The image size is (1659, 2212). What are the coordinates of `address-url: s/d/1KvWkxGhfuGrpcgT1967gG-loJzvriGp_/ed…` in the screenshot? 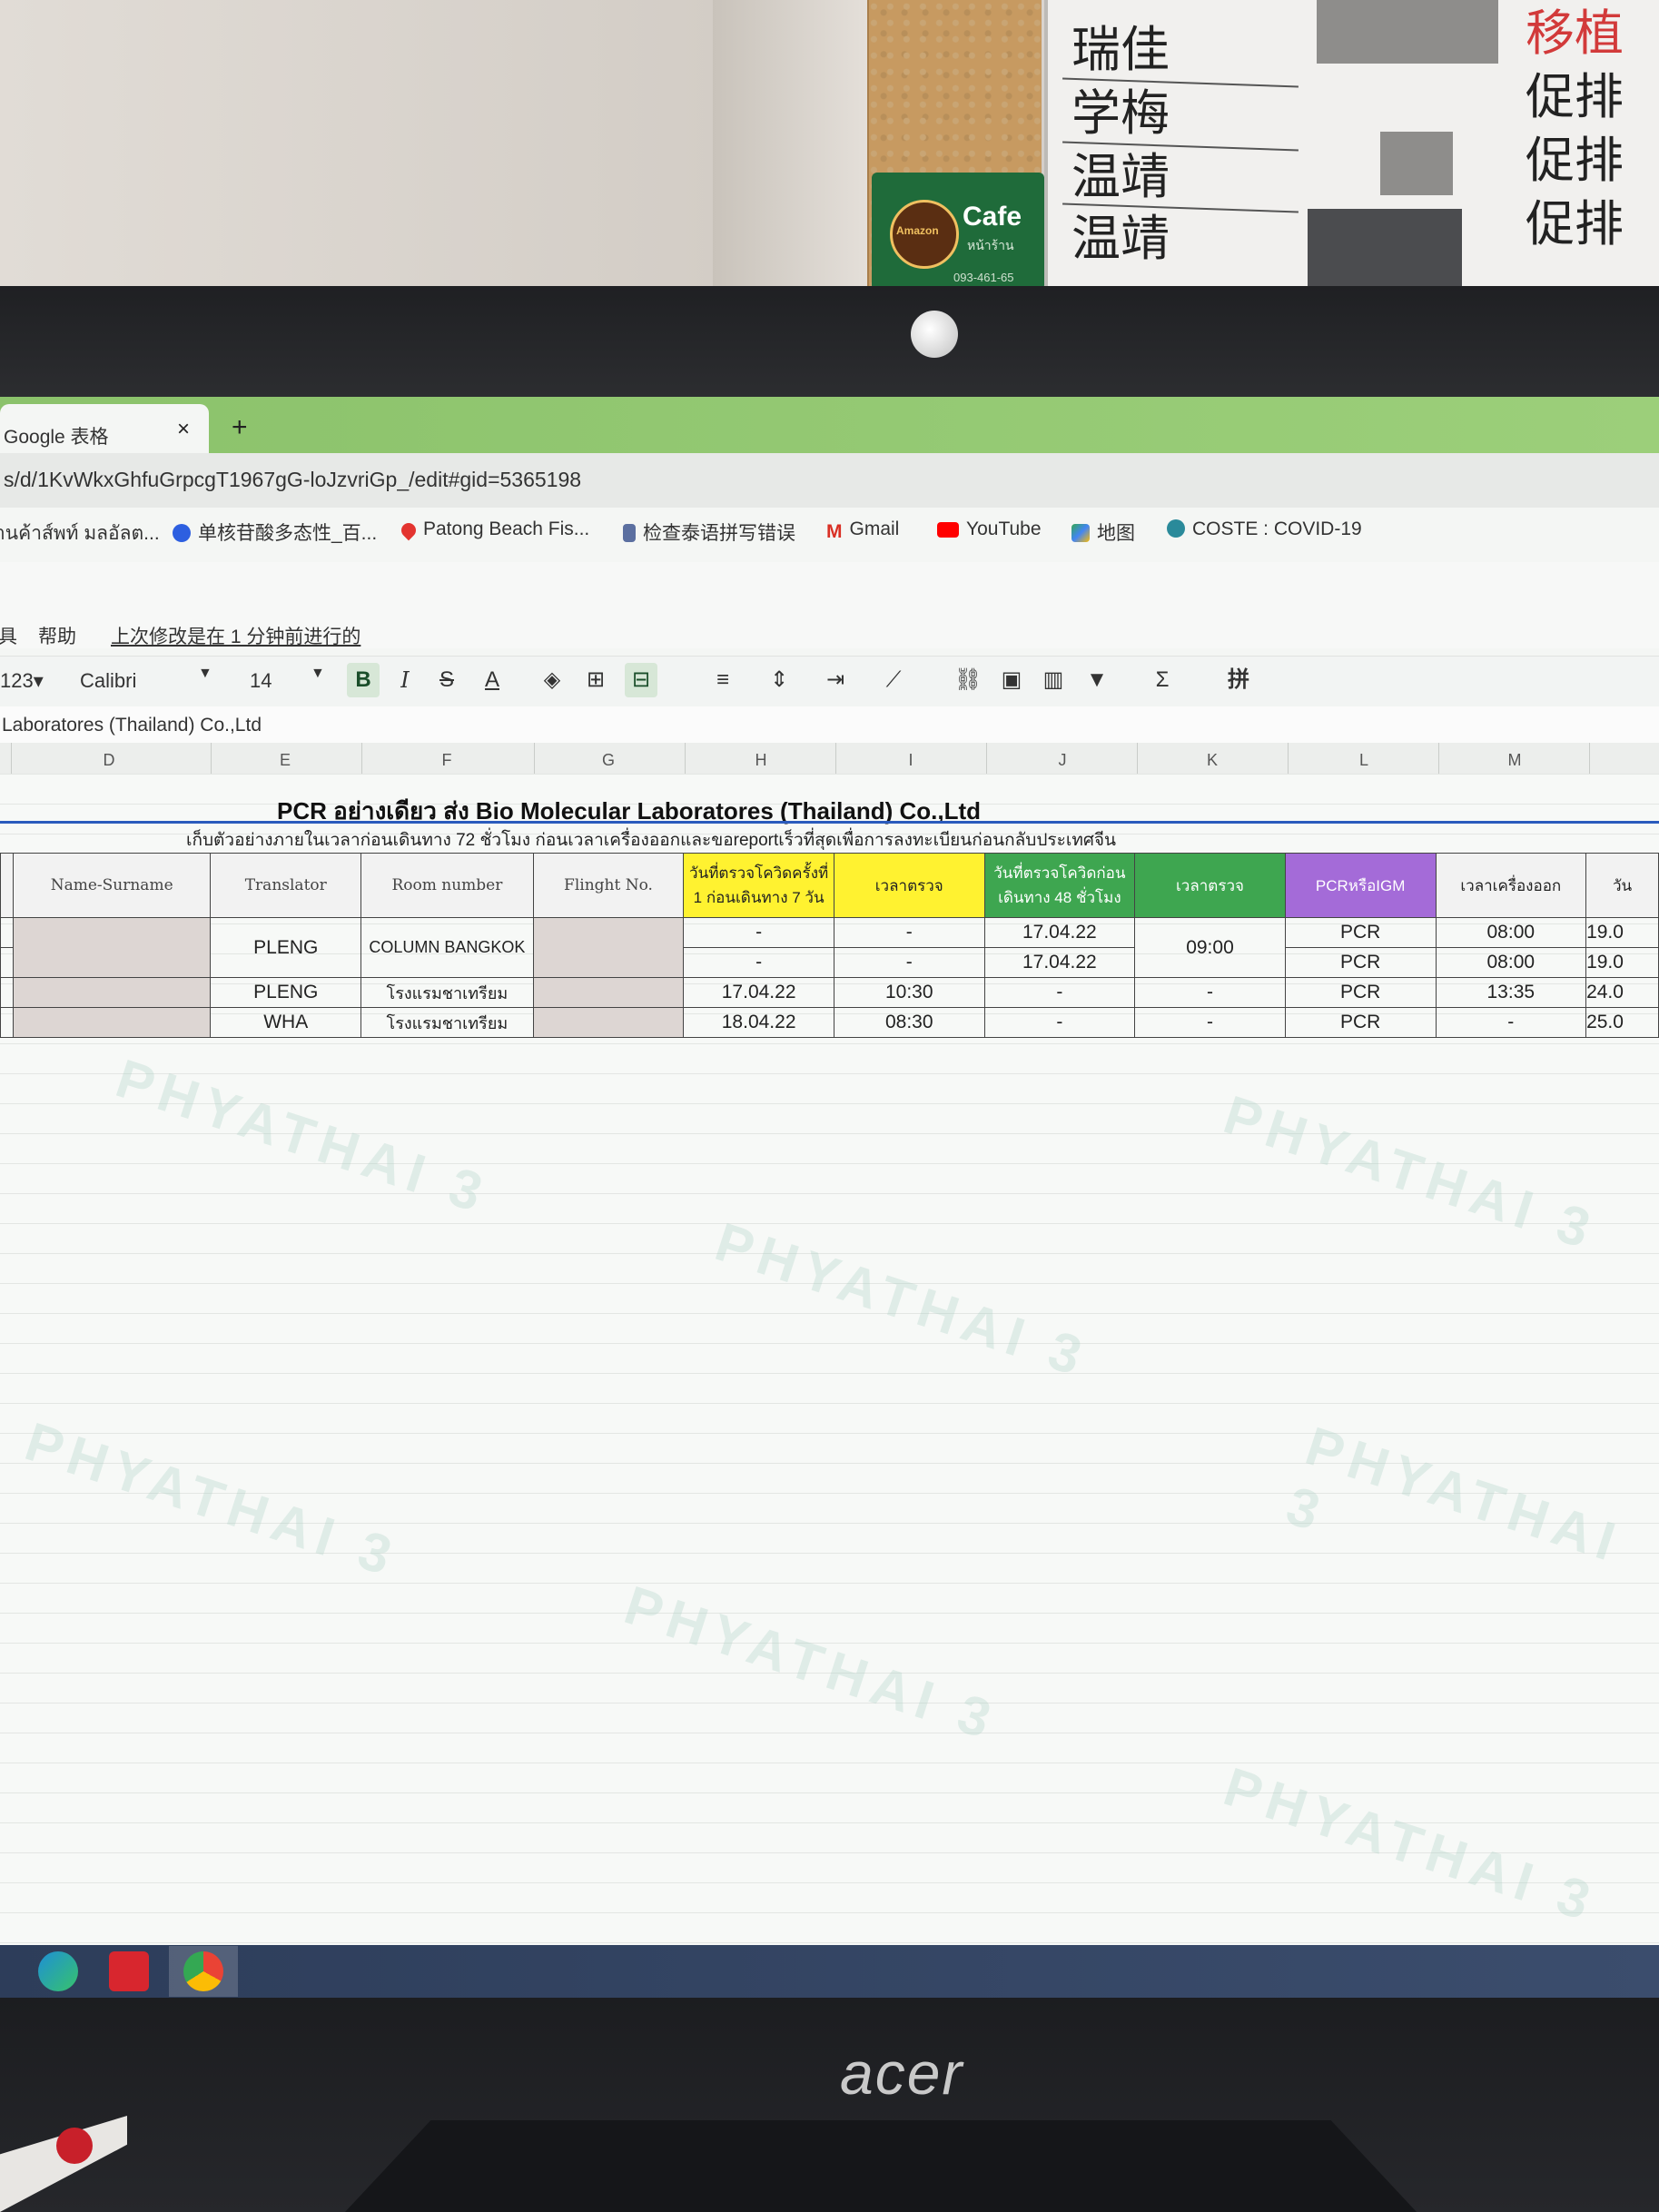 It's located at (292, 480).